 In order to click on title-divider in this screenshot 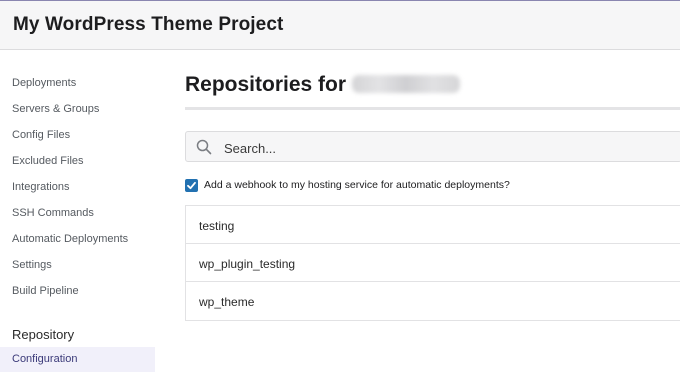, I will do `click(432, 108)`.